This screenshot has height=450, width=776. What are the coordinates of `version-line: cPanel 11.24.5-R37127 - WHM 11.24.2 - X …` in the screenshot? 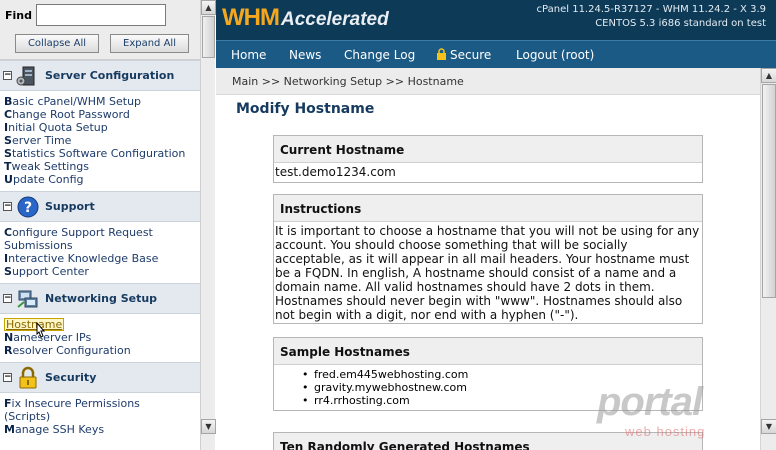 It's located at (651, 9).